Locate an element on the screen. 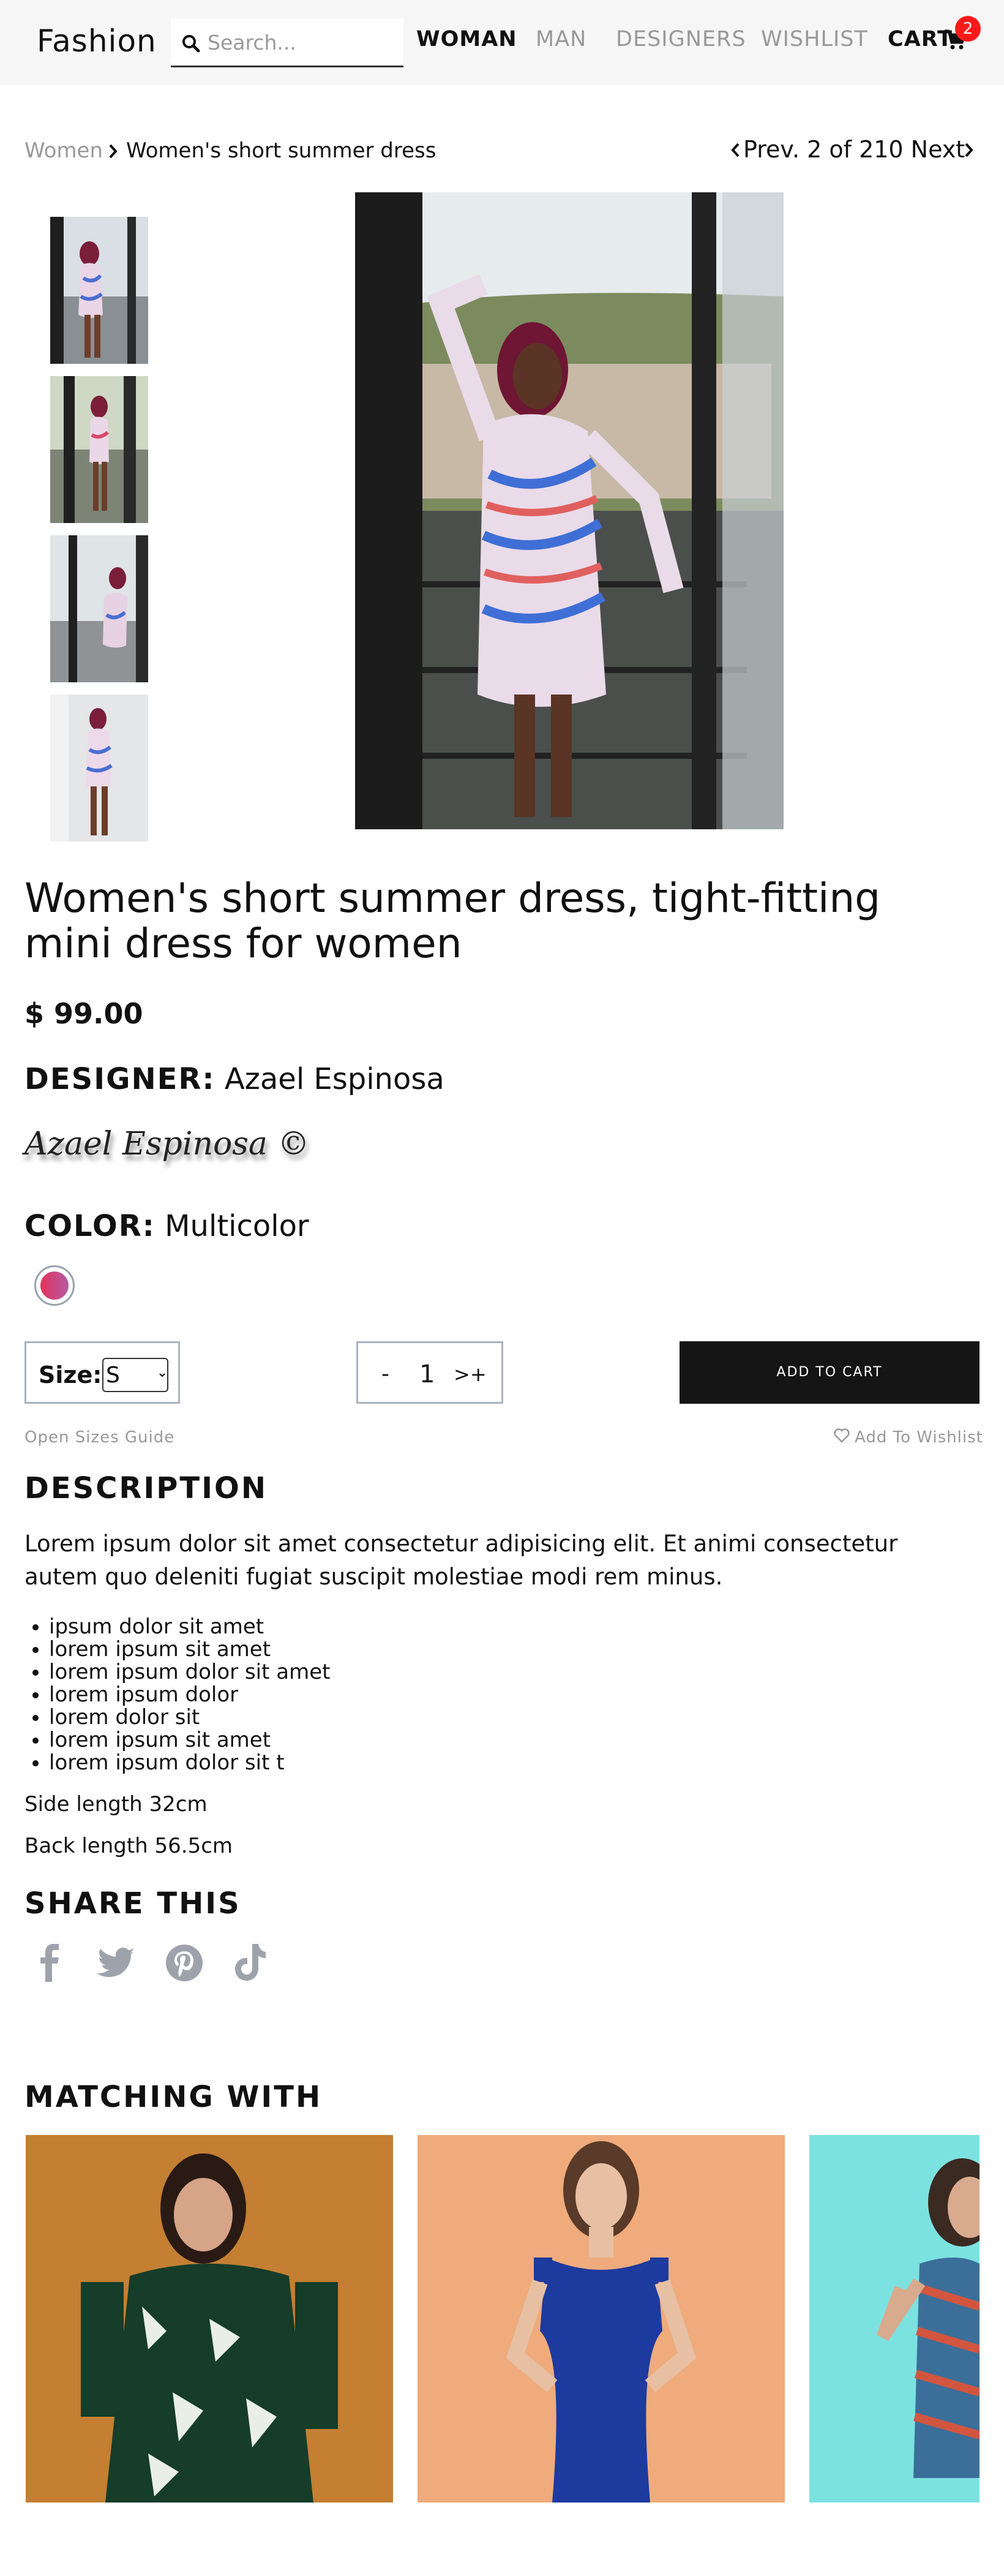 Image resolution: width=1004 pixels, height=2576 pixels. pager: Prev. 2 of 210 Next is located at coordinates (854, 149).